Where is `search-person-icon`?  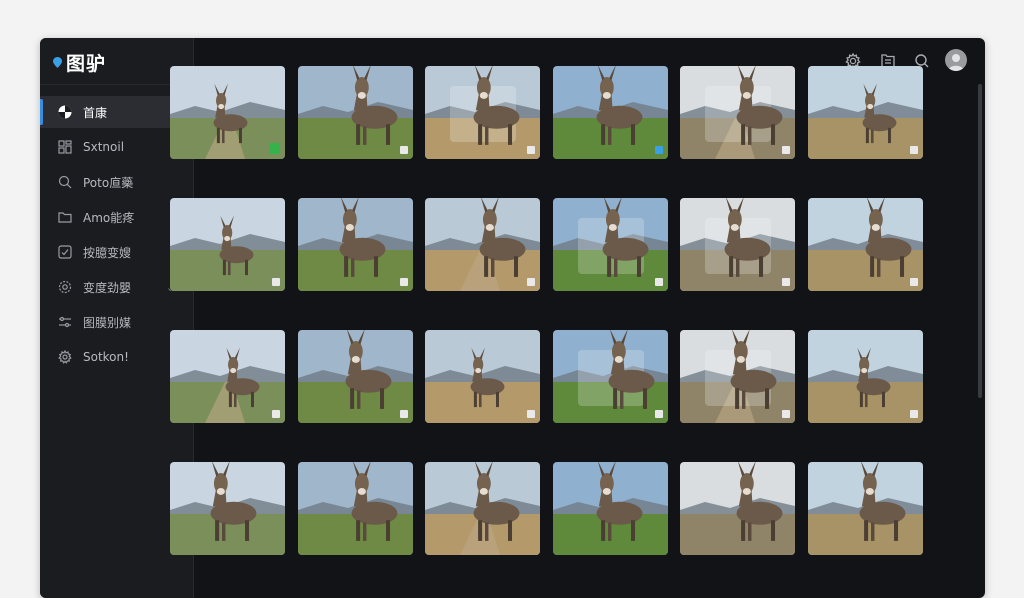 search-person-icon is located at coordinates (65, 182).